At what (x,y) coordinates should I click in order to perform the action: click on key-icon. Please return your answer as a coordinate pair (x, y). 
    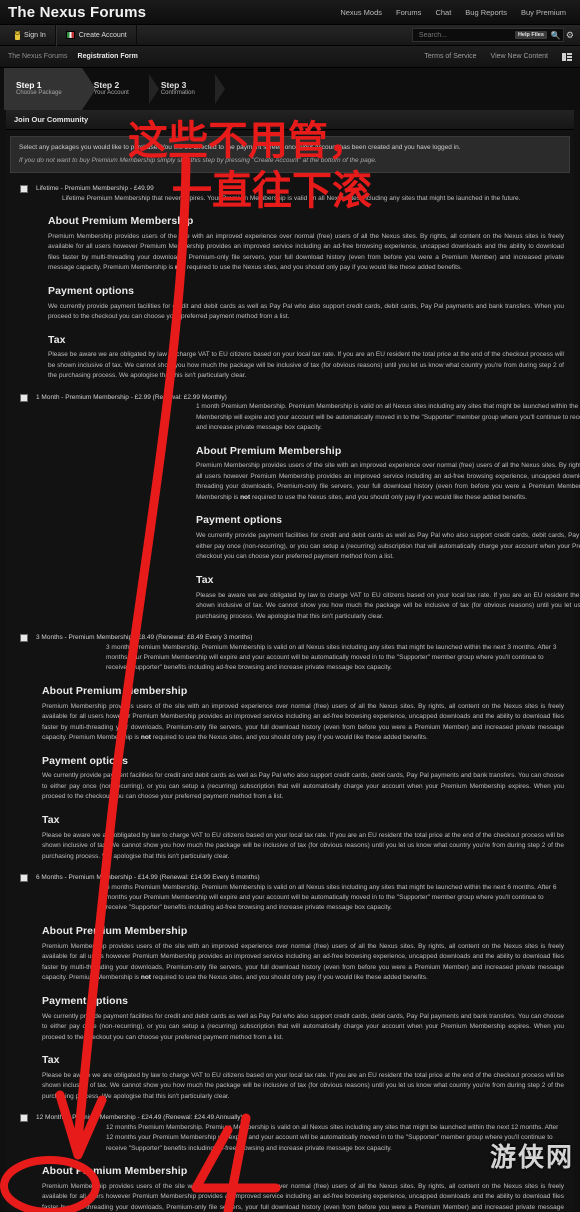
    Looking at the image, I should click on (17, 35).